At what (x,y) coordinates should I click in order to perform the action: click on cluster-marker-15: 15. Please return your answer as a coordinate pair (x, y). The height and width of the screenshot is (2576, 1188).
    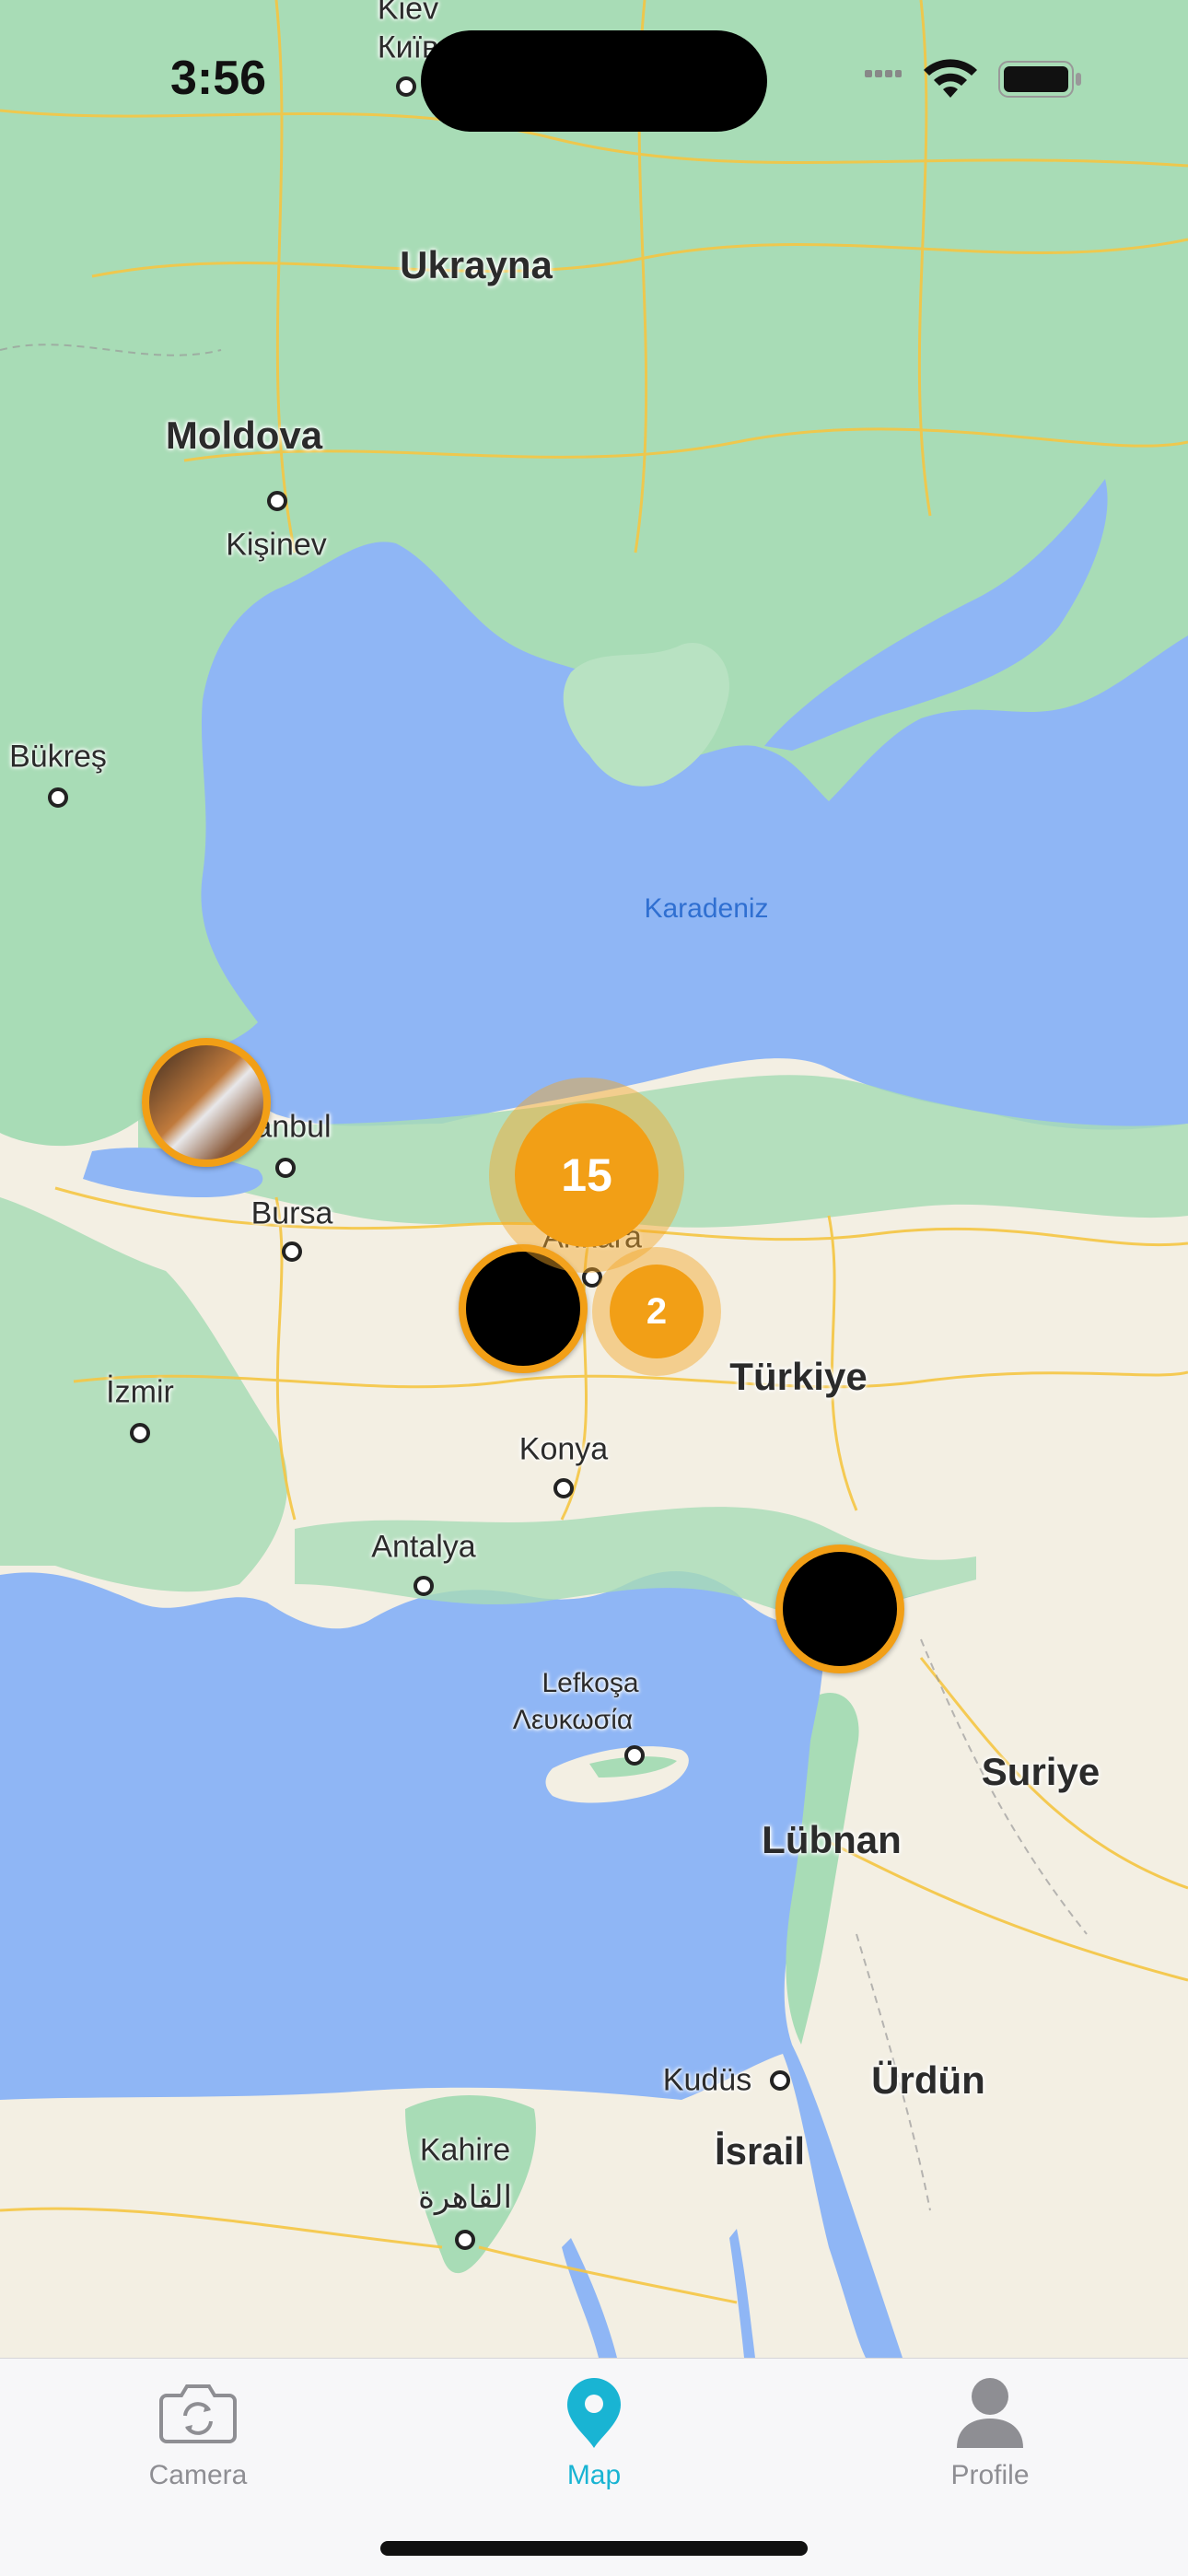
    Looking at the image, I should click on (586, 1175).